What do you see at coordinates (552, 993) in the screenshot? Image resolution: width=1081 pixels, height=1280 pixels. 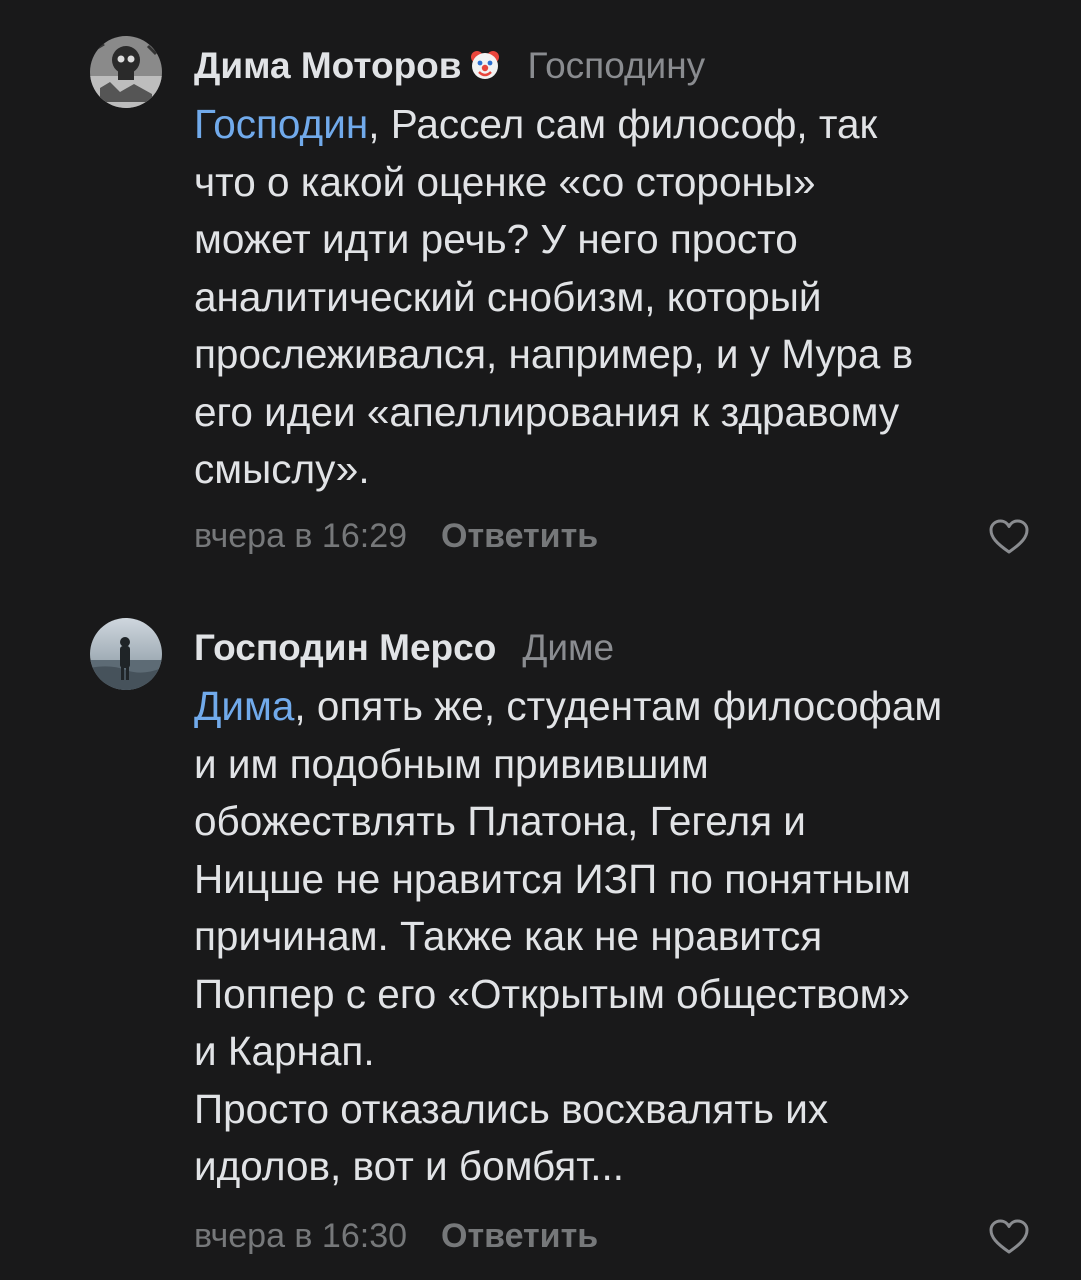 I see `text-line: Поппер с его «Открытым обществом»` at bounding box center [552, 993].